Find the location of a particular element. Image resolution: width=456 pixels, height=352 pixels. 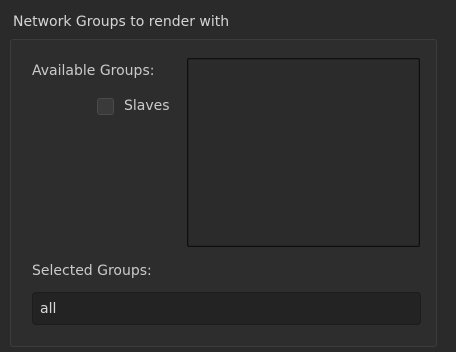

selected-groups-label: Selected Groups: is located at coordinates (92, 271).